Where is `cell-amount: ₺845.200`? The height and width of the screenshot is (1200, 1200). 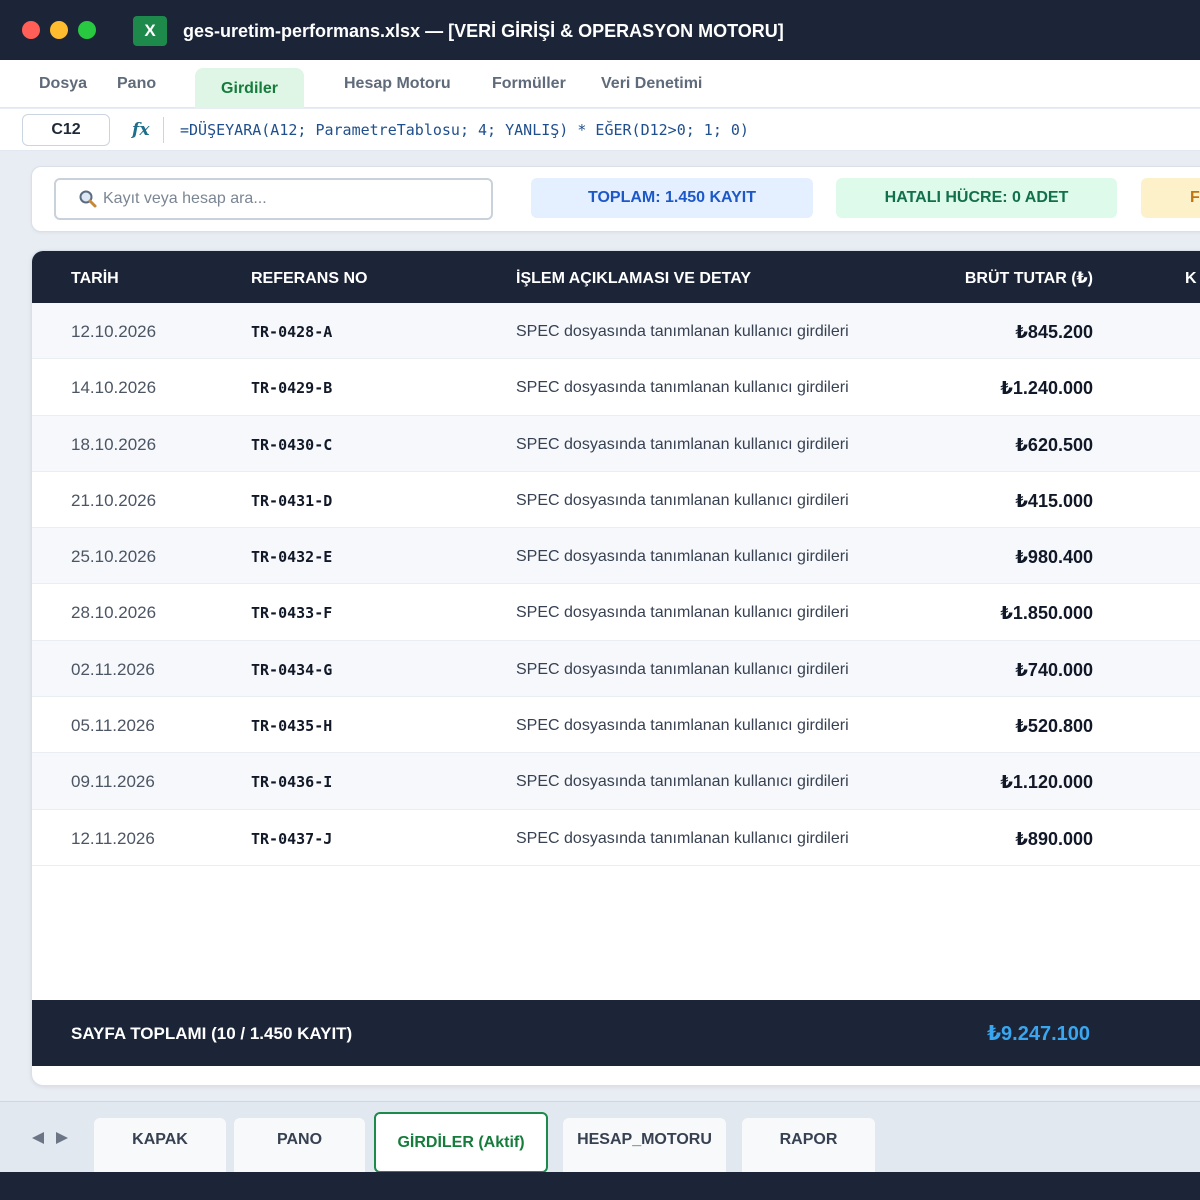
cell-amount: ₺845.200 is located at coordinates (562, 331).